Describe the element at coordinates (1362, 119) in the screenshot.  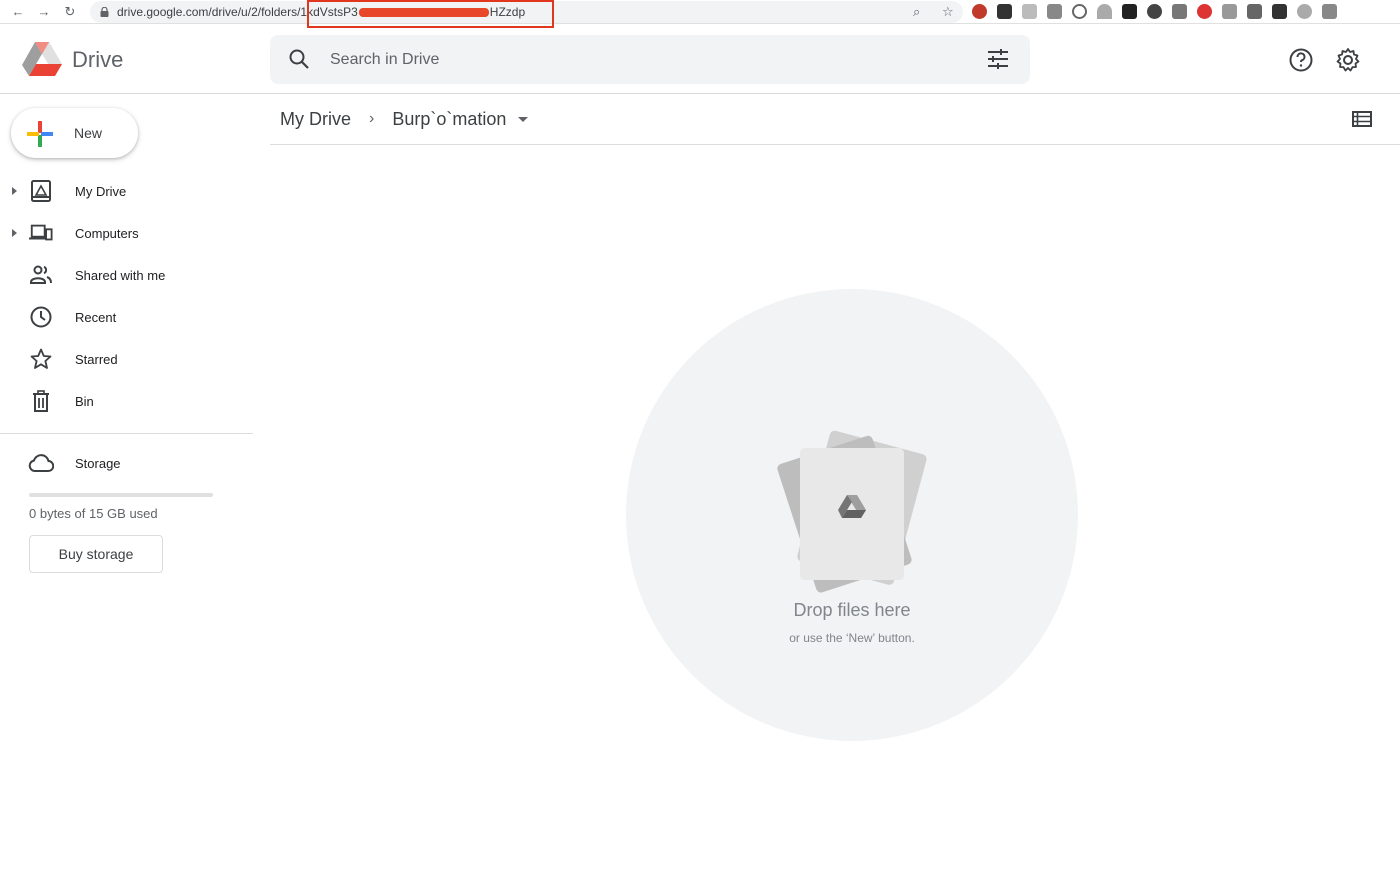
I see `list-view-icon` at that location.